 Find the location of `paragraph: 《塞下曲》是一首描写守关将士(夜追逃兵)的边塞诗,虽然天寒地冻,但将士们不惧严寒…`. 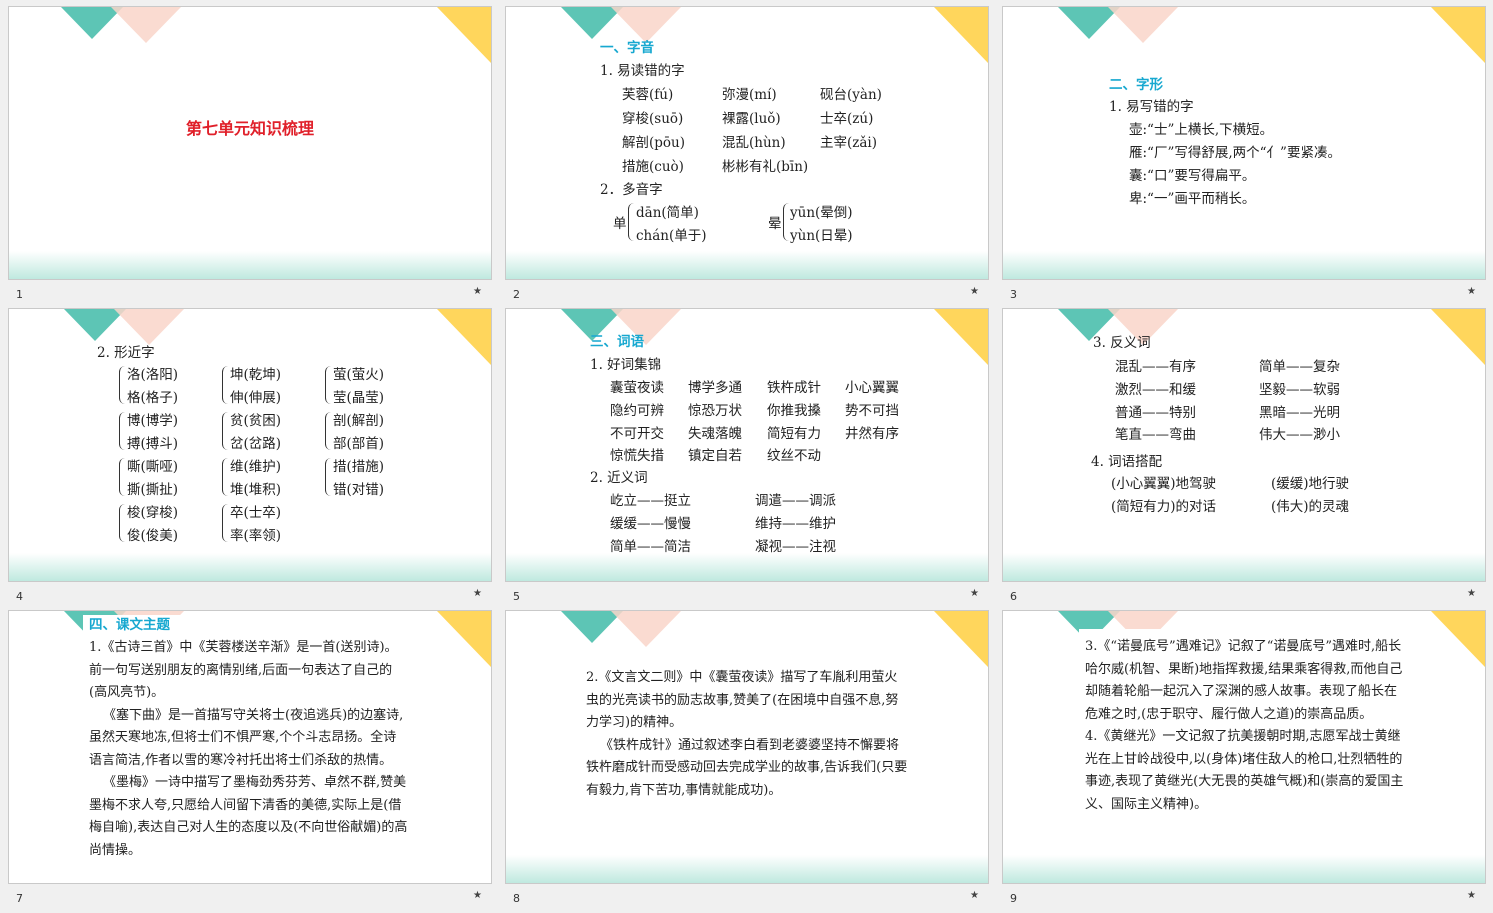

paragraph: 《塞下曲》是一首描写守关将士(夜追逃兵)的边塞诗,虽然天寒地冻,但将士们不惧严寒… is located at coordinates (246, 737).